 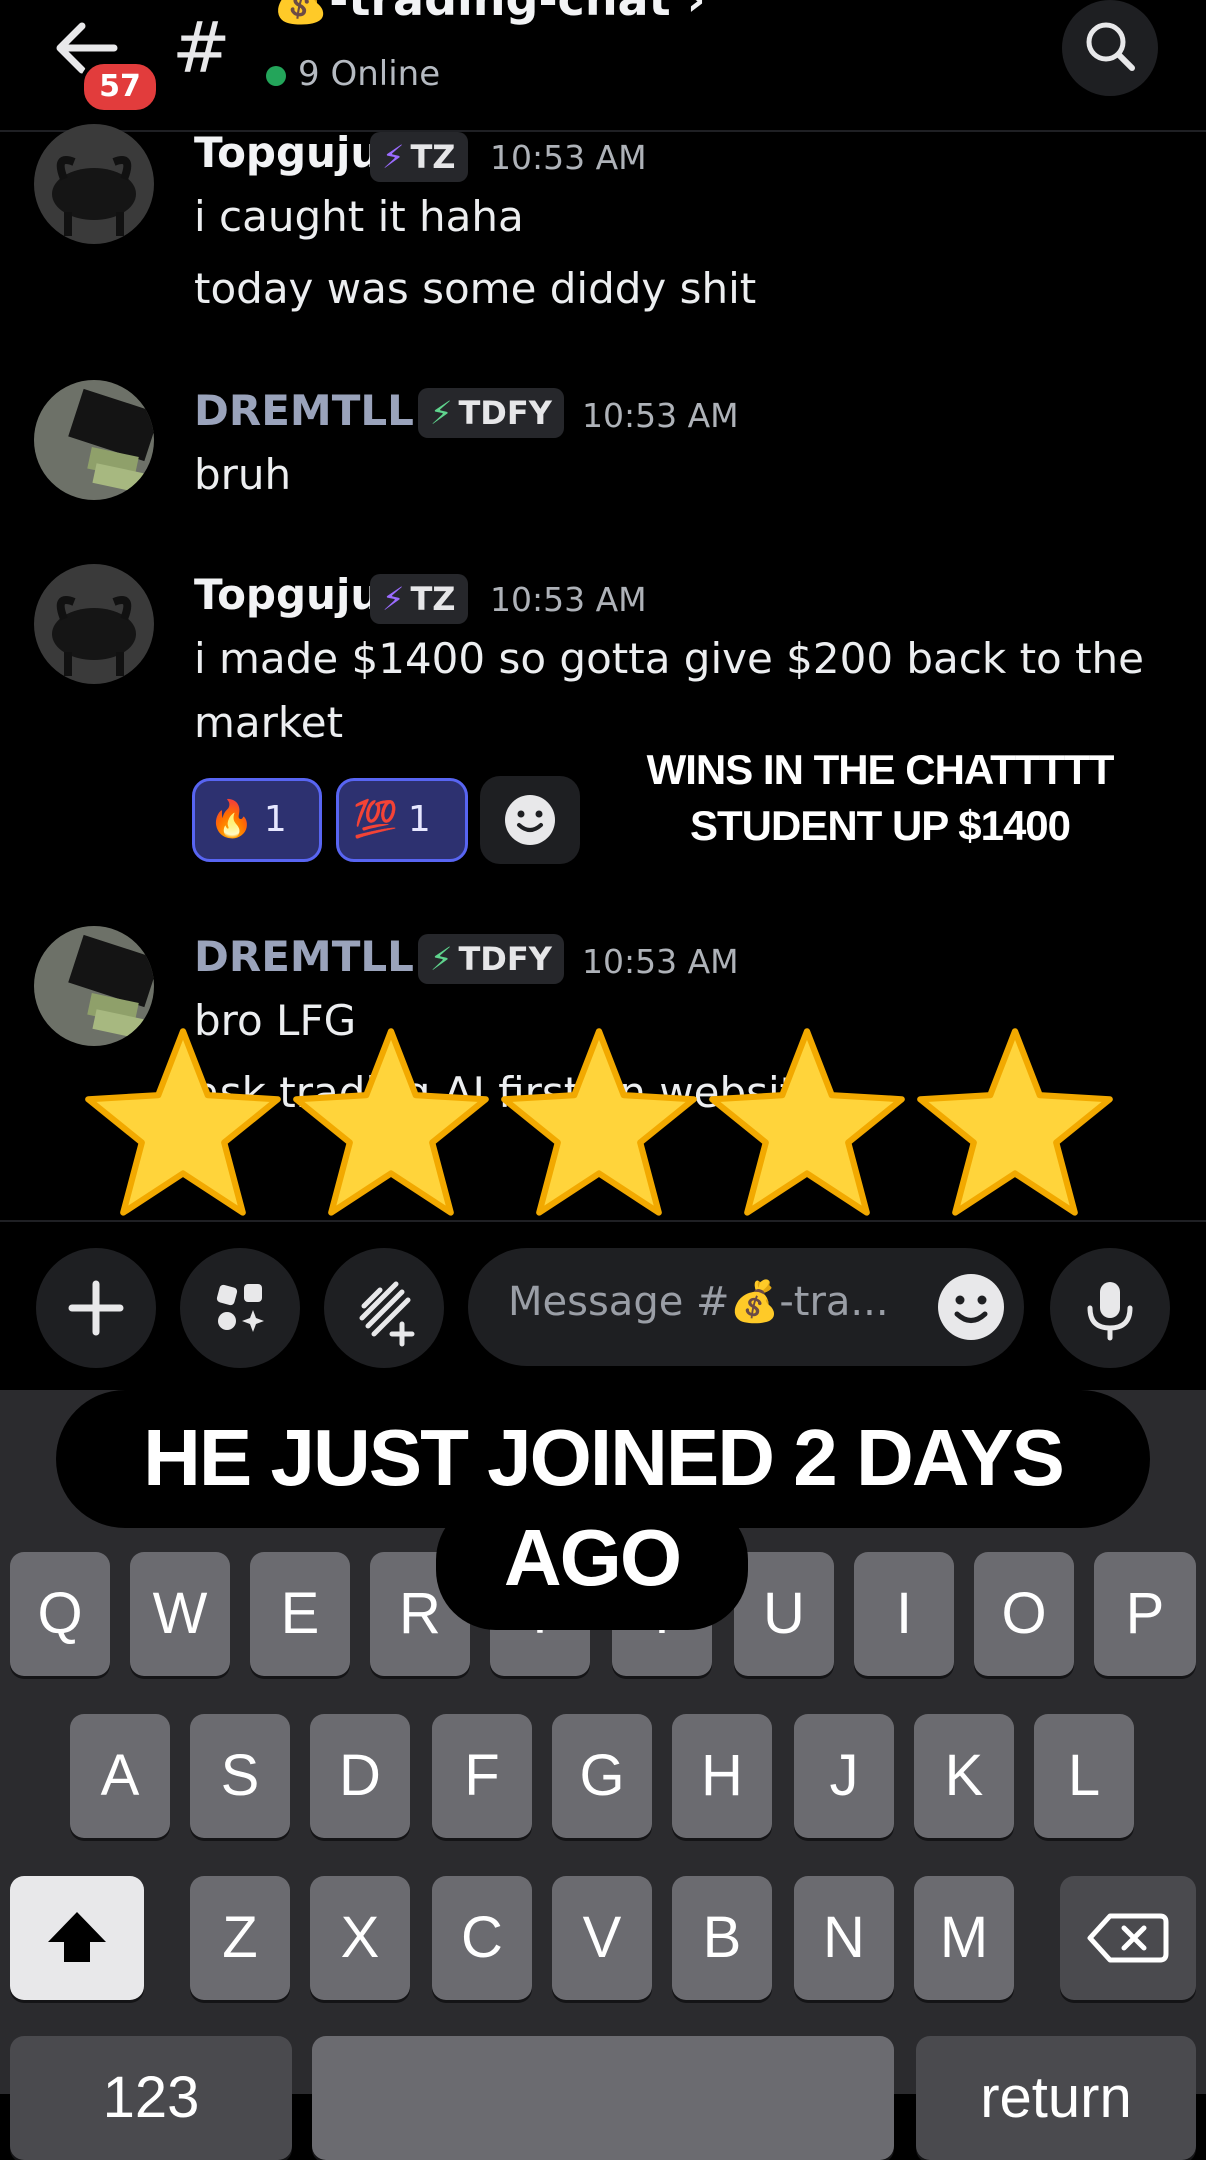 What do you see at coordinates (964, 1776) in the screenshot?
I see `key-k: K` at bounding box center [964, 1776].